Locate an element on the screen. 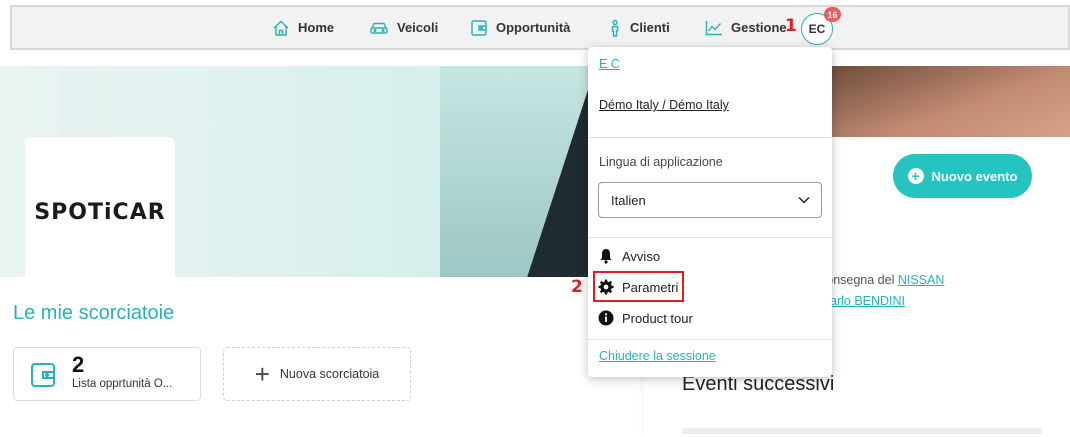 Image resolution: width=1070 pixels, height=437 pixels. new-event-label: Nuovo evento is located at coordinates (974, 176).